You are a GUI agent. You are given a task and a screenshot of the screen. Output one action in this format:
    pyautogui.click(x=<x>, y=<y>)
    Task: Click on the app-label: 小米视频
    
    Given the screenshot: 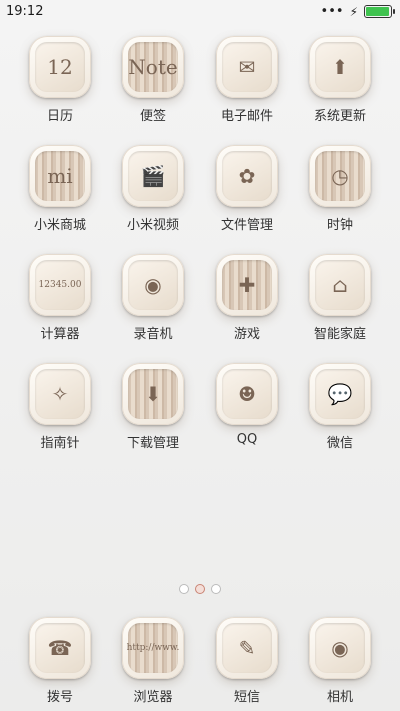 What is the action you would take?
    pyautogui.click(x=152, y=225)
    